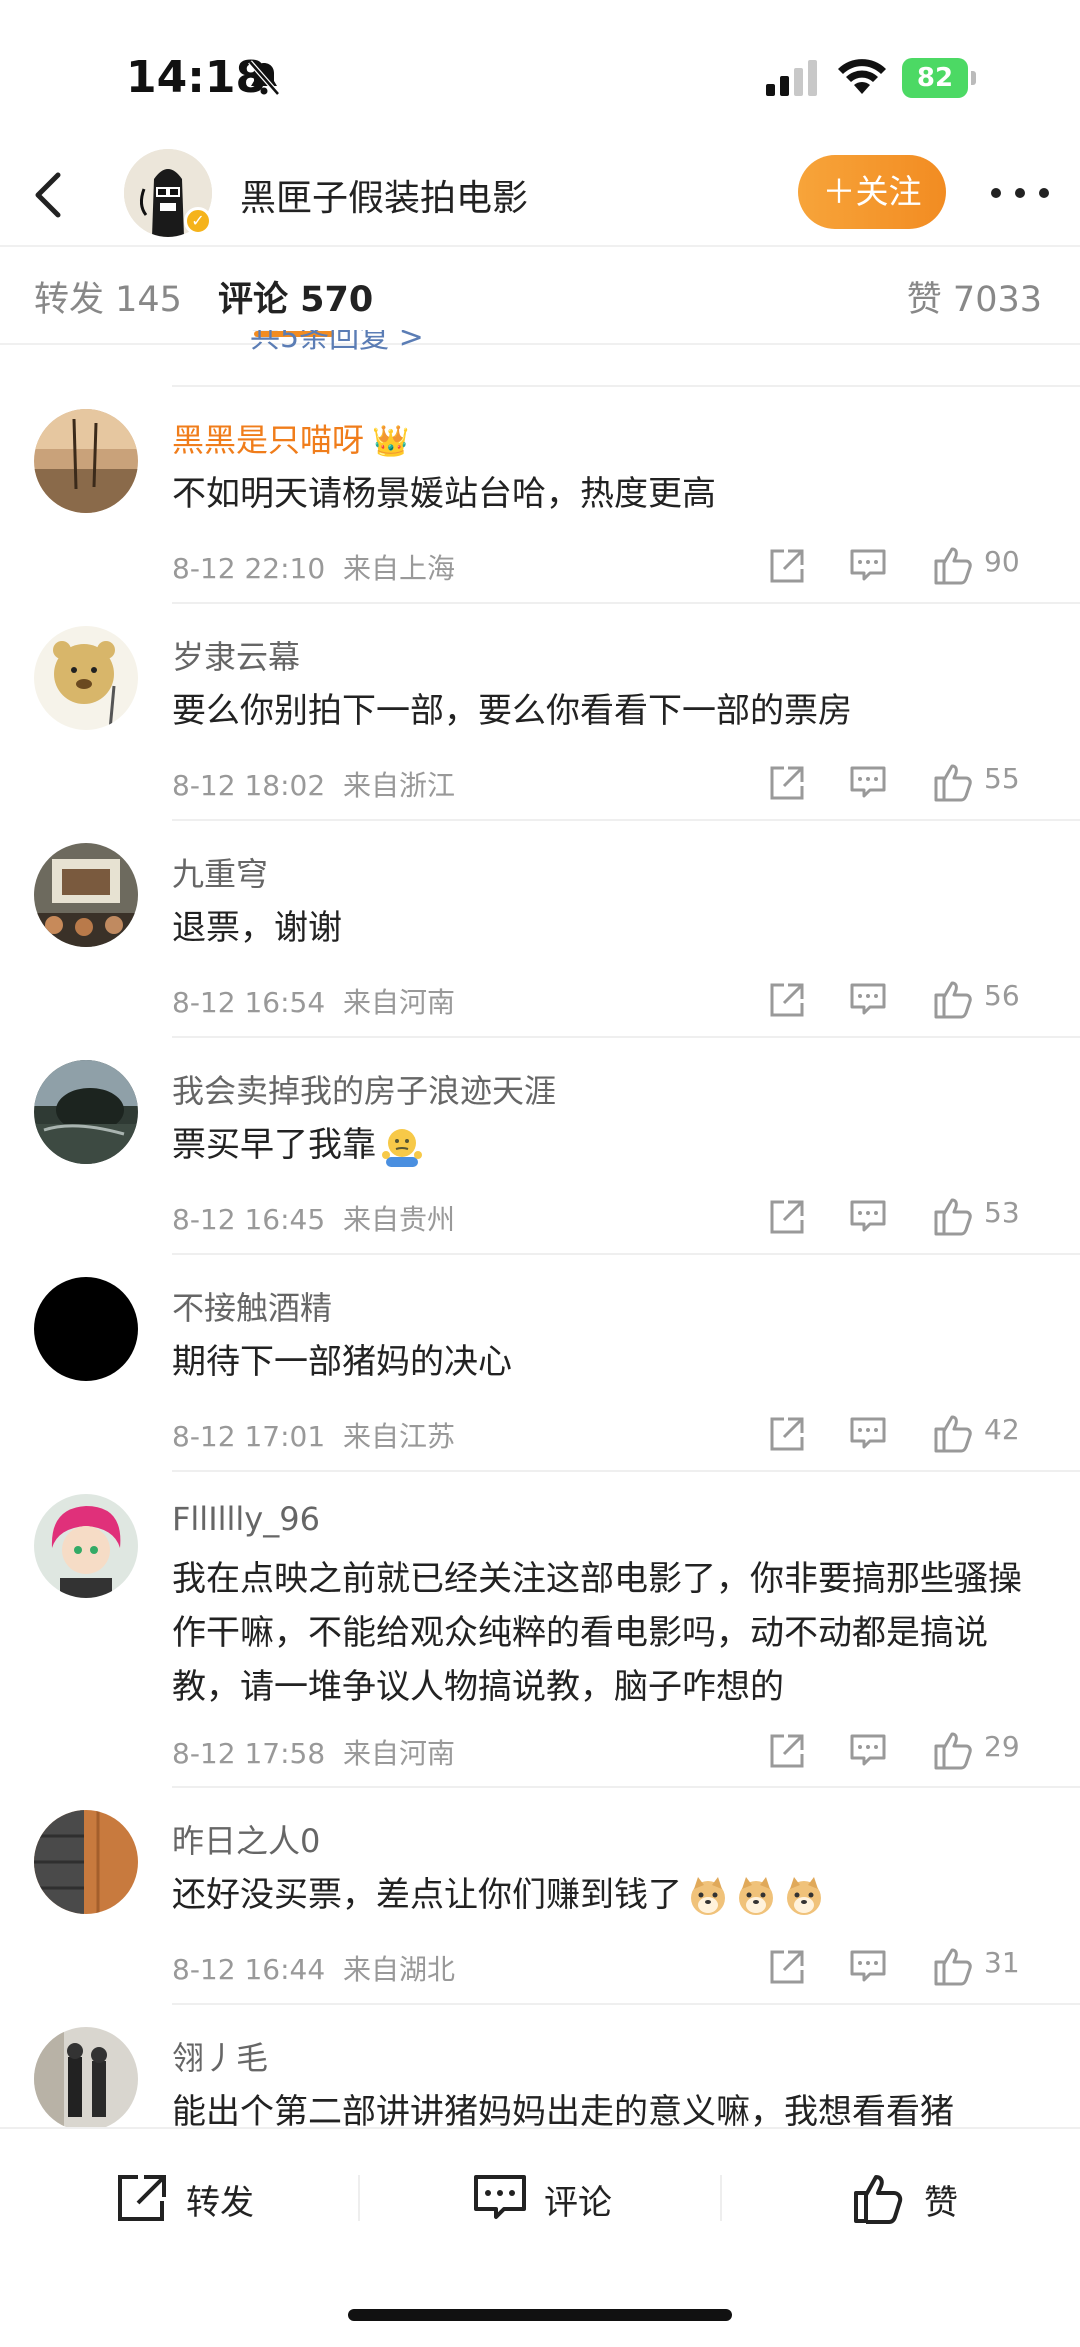  Describe the element at coordinates (922, 2197) in the screenshot. I see `like-button: 赞` at that location.